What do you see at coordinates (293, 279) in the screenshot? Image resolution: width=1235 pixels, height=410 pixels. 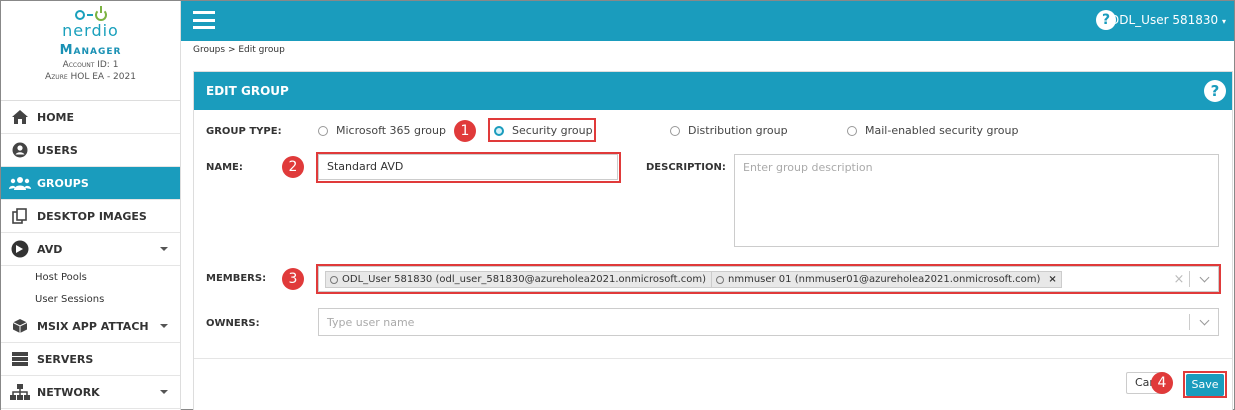 I see `step-badge-3: 3` at bounding box center [293, 279].